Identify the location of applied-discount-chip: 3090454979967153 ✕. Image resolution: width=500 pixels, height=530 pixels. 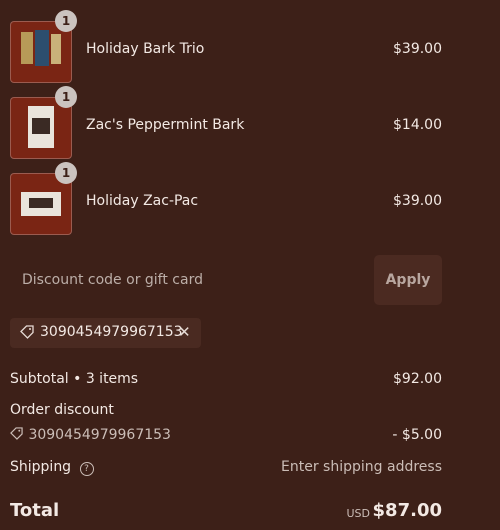
(105, 333).